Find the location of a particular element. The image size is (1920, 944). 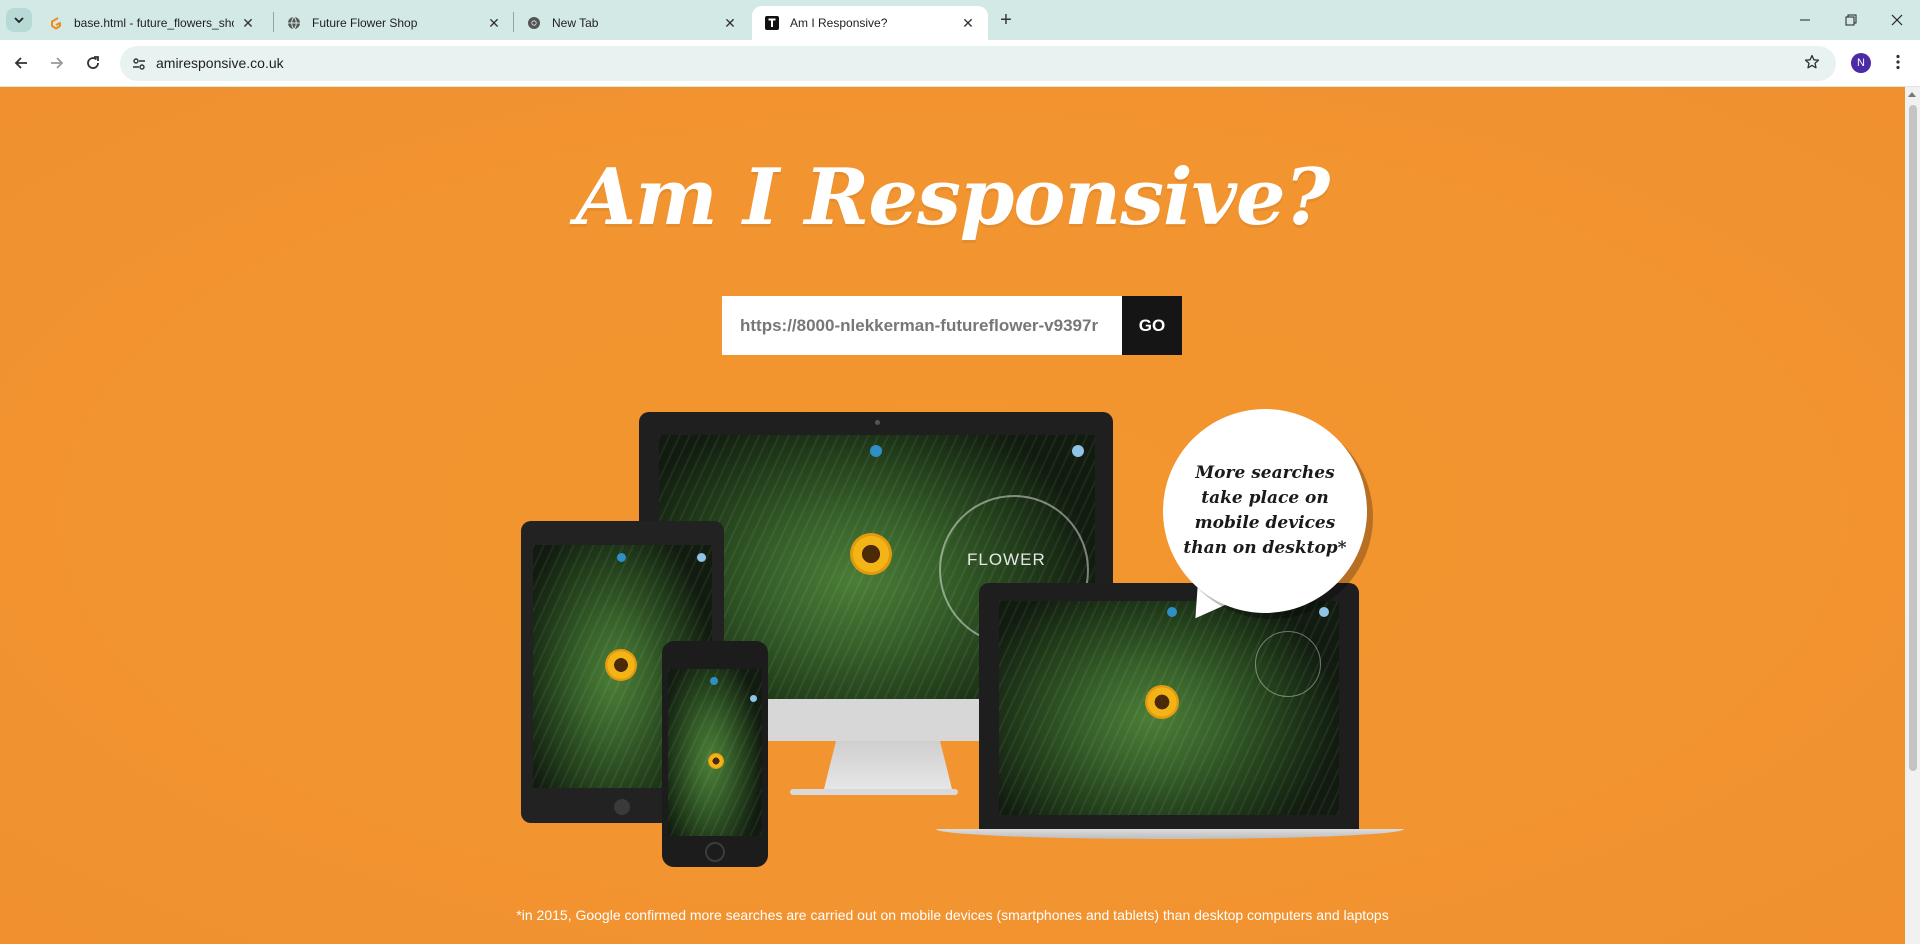

site-info-icon is located at coordinates (139, 64).